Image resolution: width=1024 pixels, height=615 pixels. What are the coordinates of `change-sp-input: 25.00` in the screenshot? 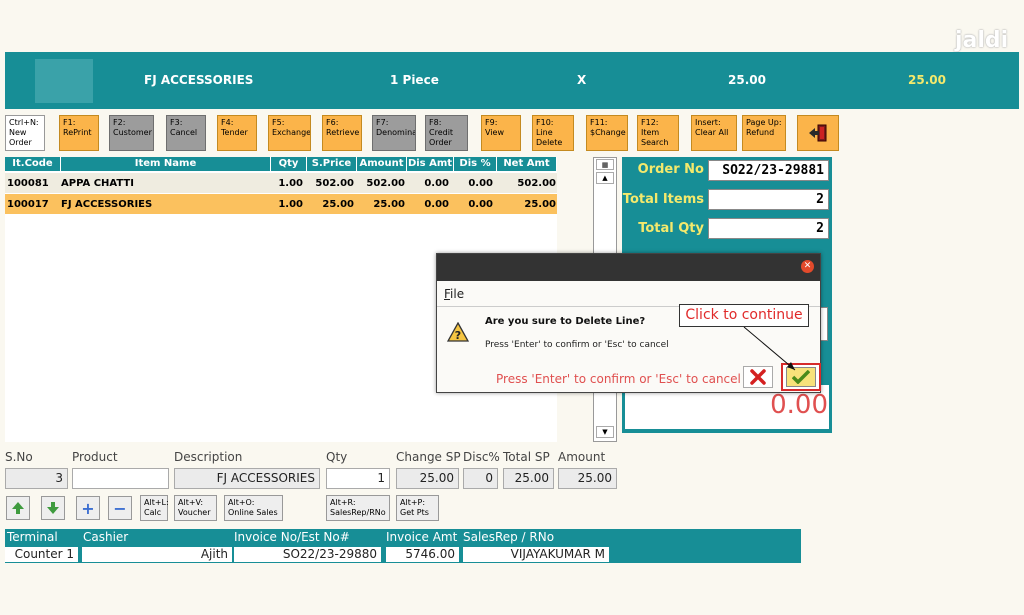 It's located at (427, 478).